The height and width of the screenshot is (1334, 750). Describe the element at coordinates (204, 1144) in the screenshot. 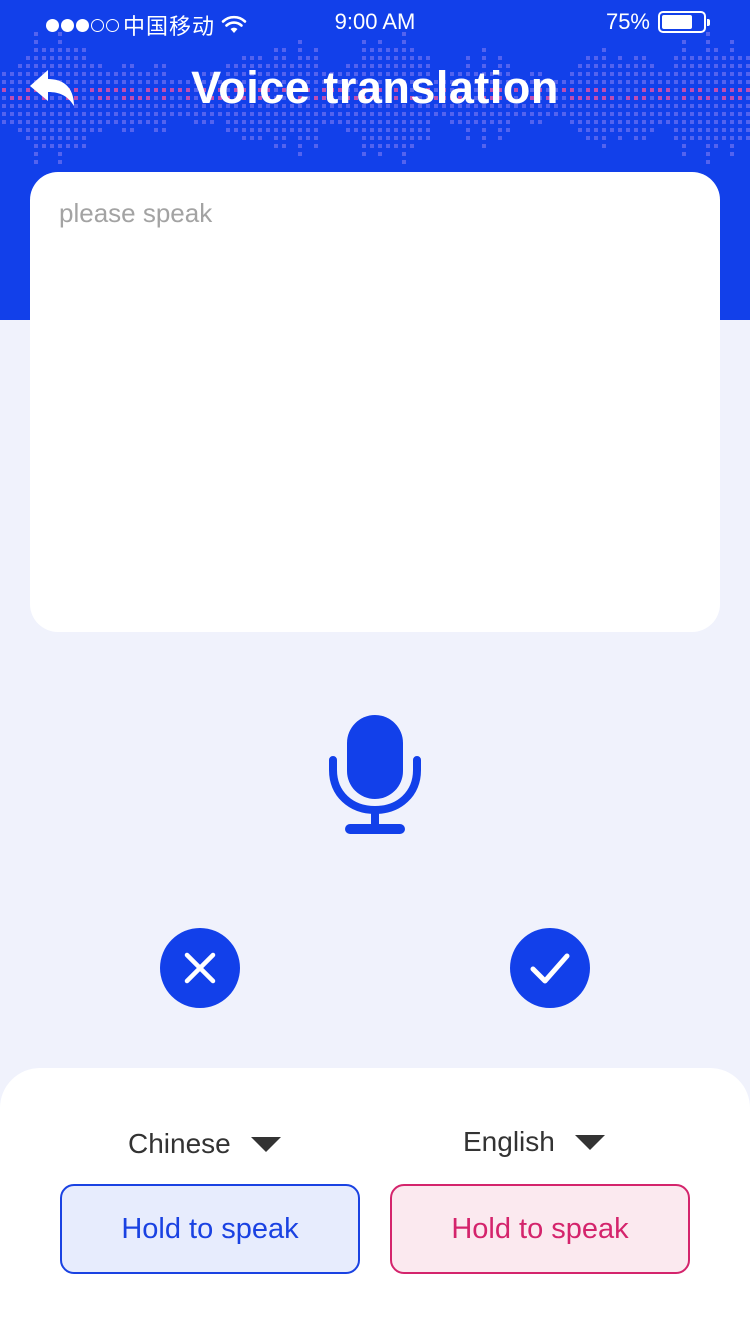

I see `source-language-select: Chinese` at that location.